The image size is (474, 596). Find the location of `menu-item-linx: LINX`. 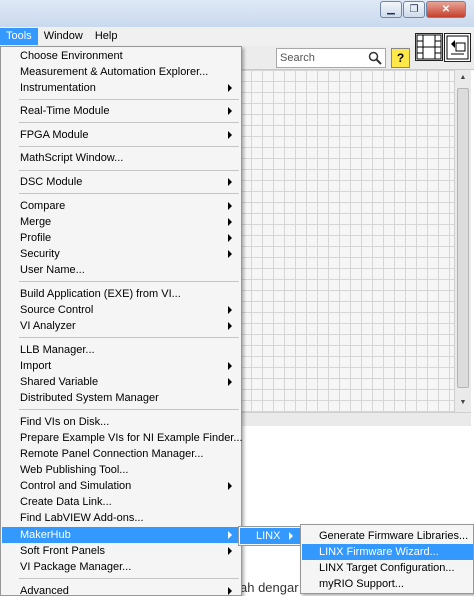

menu-item-linx: LINX is located at coordinates (270, 536).